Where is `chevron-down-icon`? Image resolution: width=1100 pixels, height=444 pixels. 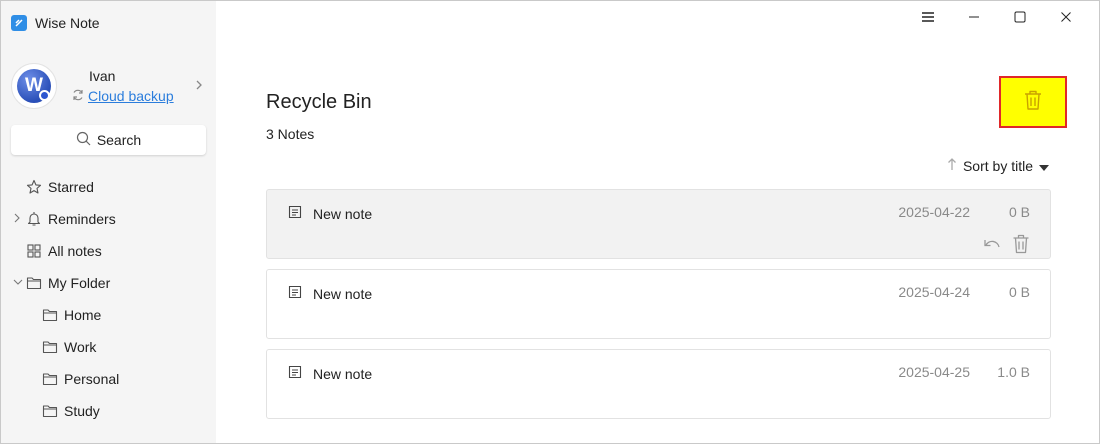
chevron-down-icon is located at coordinates (18, 283).